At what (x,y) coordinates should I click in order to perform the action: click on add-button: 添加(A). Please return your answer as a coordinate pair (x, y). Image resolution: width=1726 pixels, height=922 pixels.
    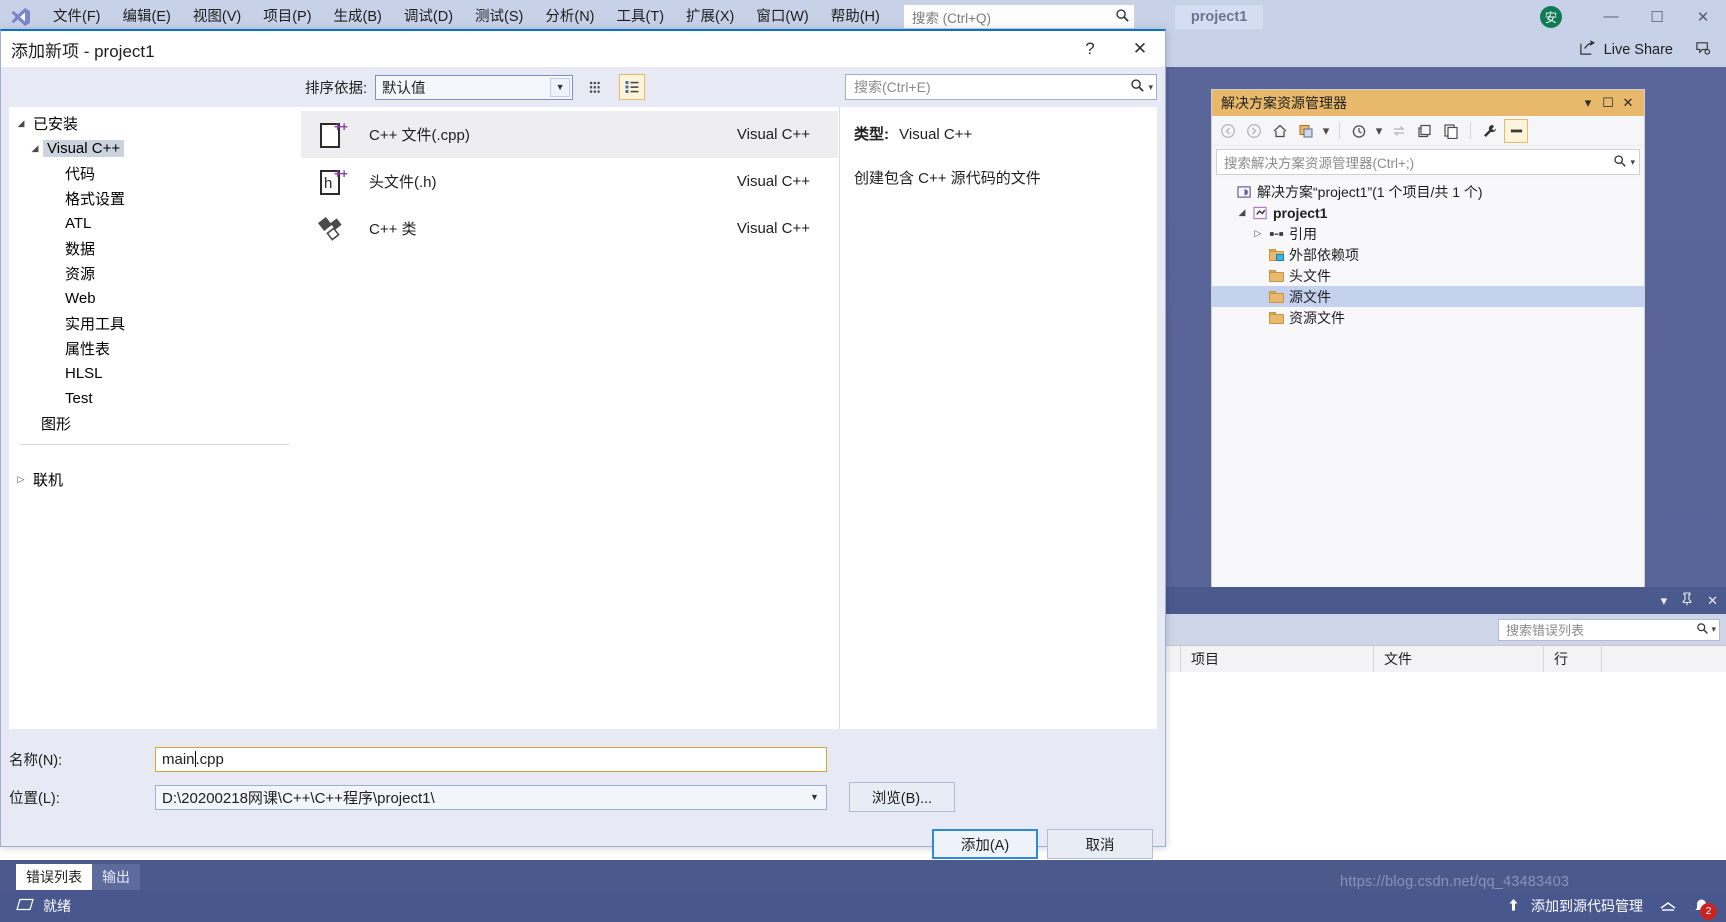
    Looking at the image, I should click on (985, 844).